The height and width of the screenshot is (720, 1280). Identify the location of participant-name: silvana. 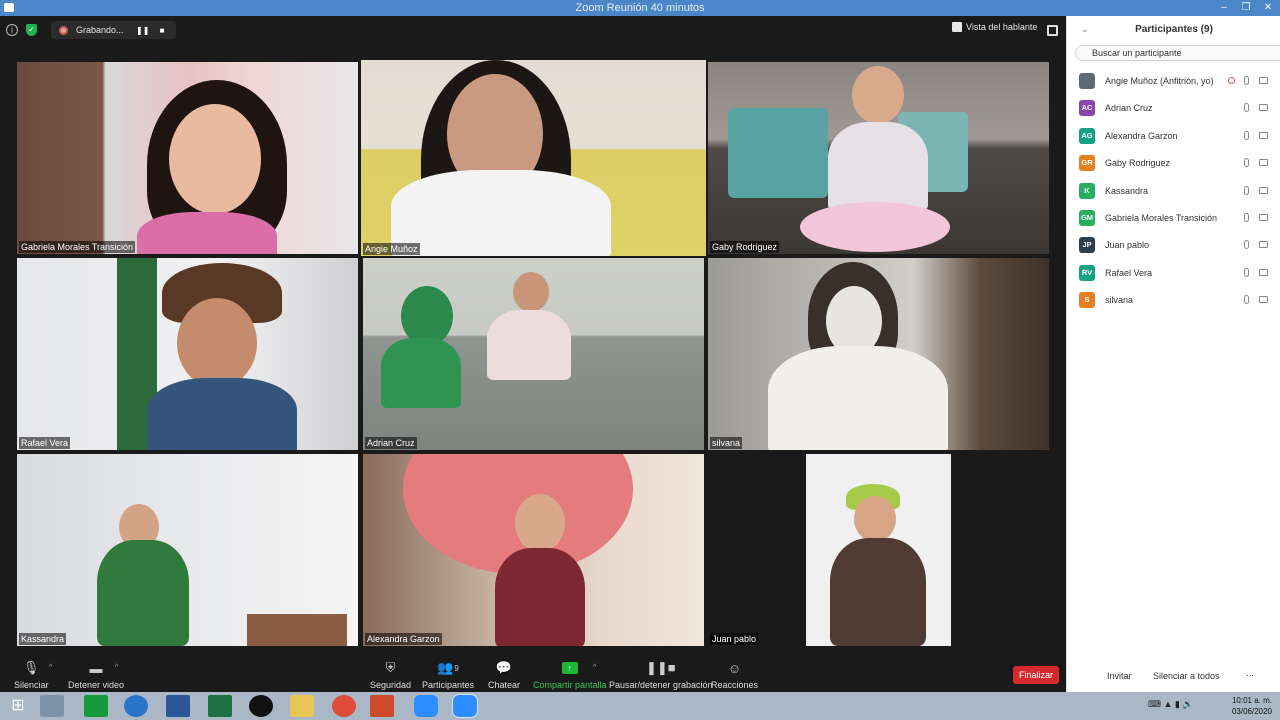
(1119, 300).